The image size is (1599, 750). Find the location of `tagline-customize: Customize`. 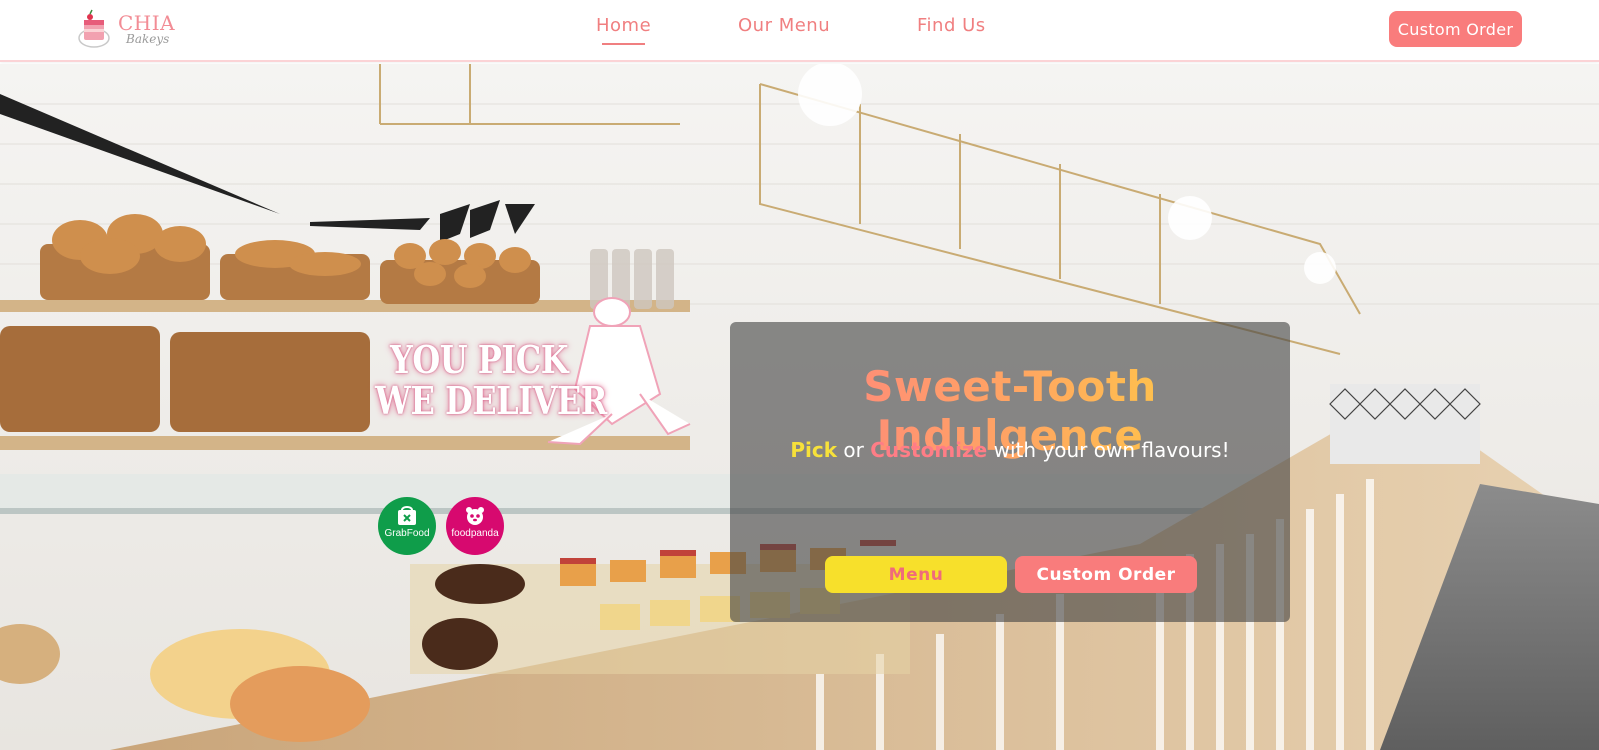

tagline-customize: Customize is located at coordinates (929, 450).